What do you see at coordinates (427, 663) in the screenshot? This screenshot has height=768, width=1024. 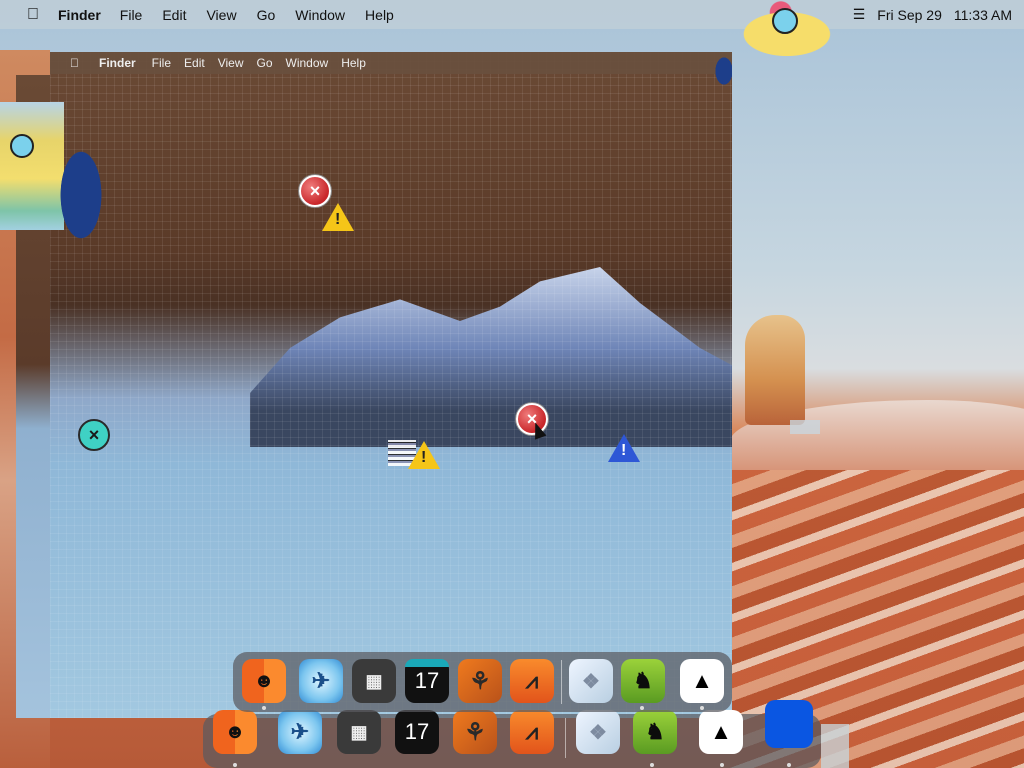 I see `calendar-month-strip` at bounding box center [427, 663].